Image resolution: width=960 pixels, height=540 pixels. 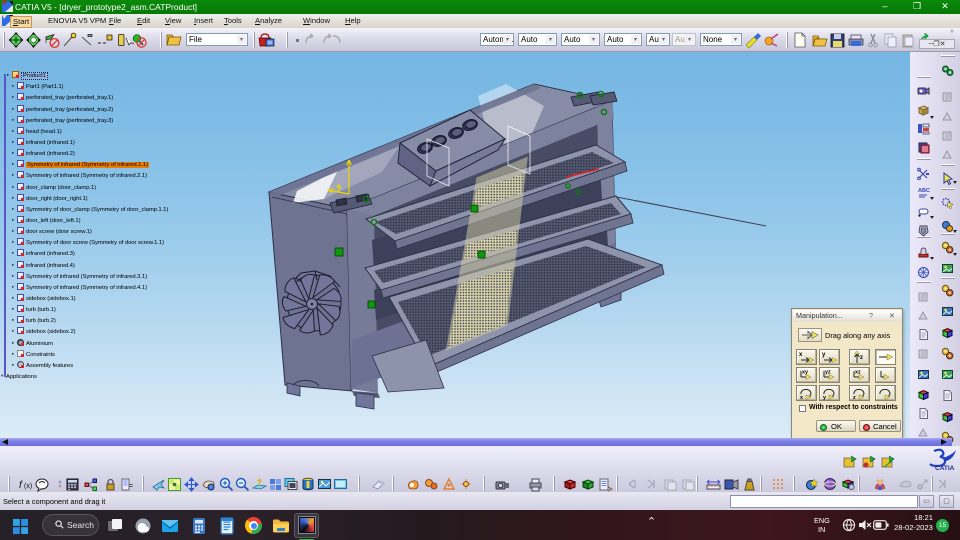 I want to click on svg-text: xy, so click(x=805, y=373).